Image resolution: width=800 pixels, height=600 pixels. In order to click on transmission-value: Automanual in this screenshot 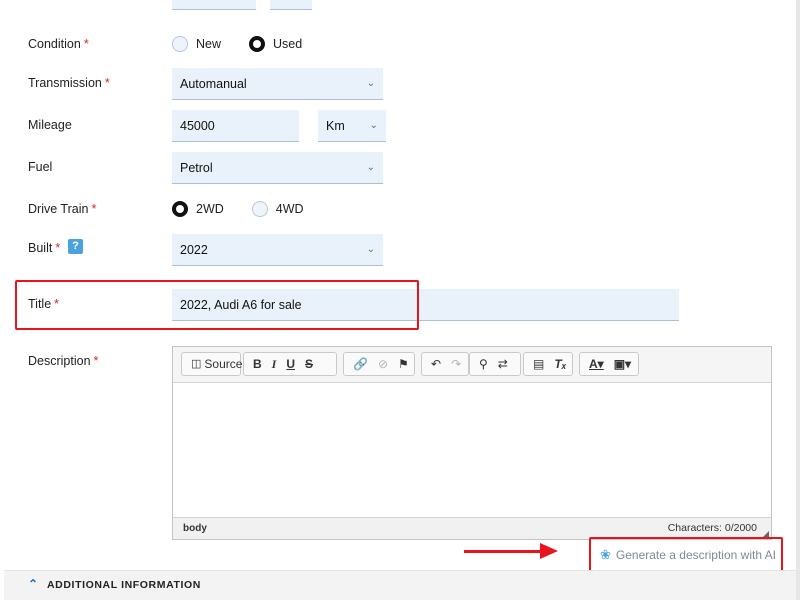, I will do `click(213, 84)`.